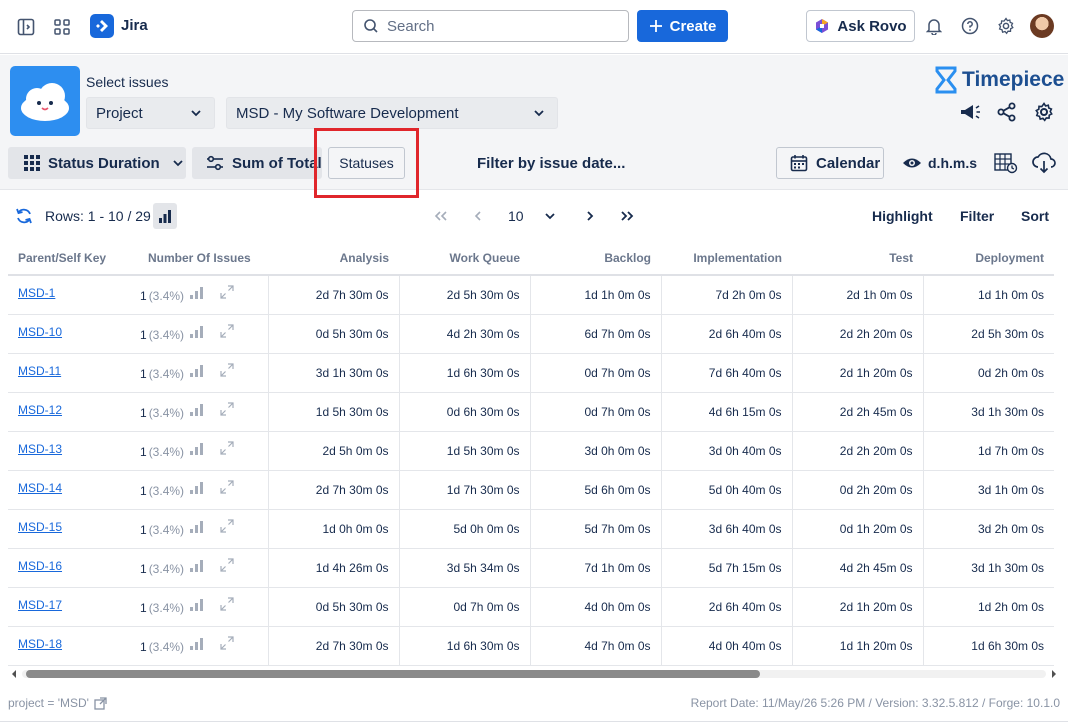  What do you see at coordinates (441, 216) in the screenshot?
I see `first-page-icon` at bounding box center [441, 216].